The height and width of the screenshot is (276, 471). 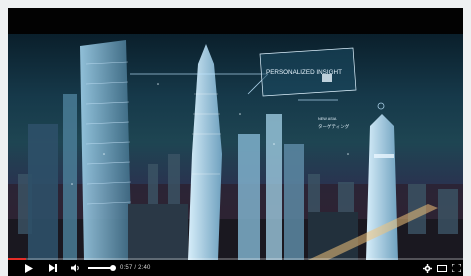 I want to click on miniplayer-icon, so click(x=442, y=268).